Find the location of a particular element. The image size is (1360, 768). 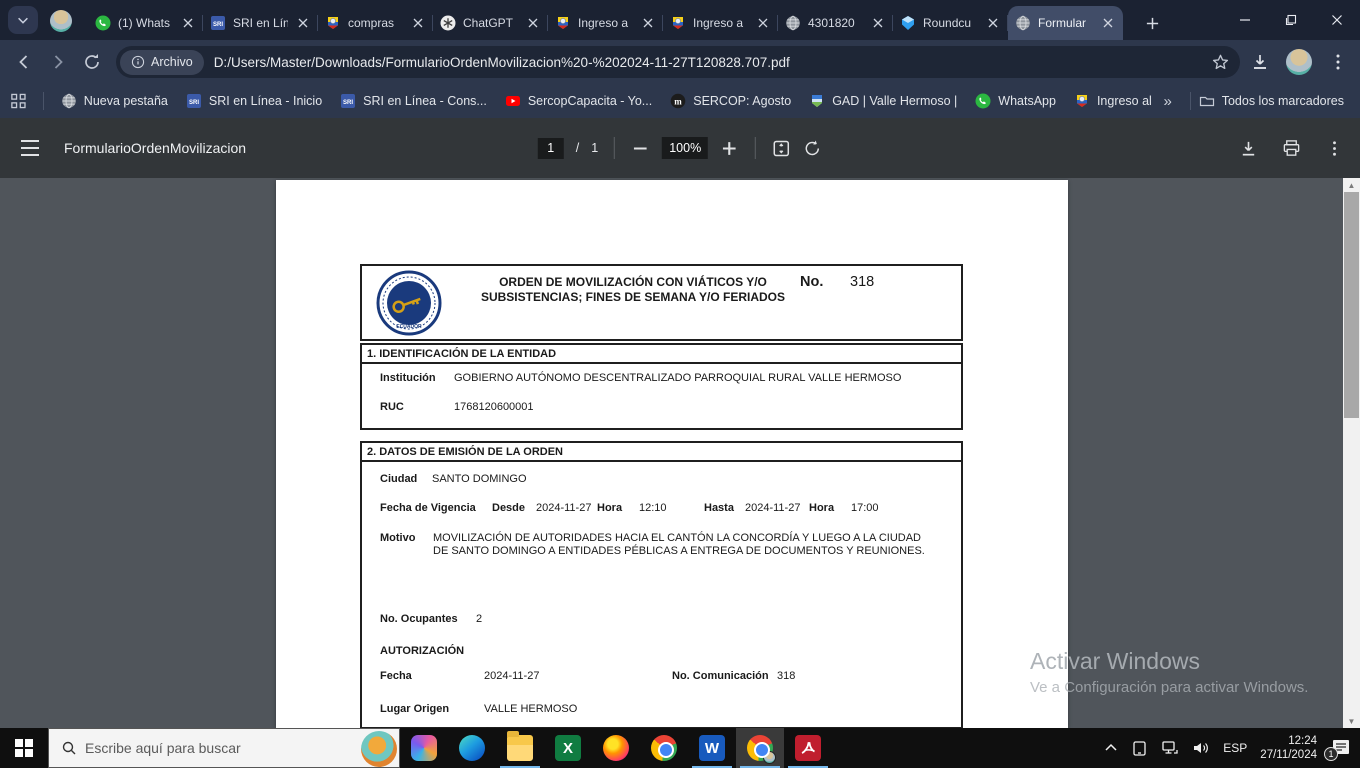

chrome-taskbar-button is located at coordinates (664, 748).